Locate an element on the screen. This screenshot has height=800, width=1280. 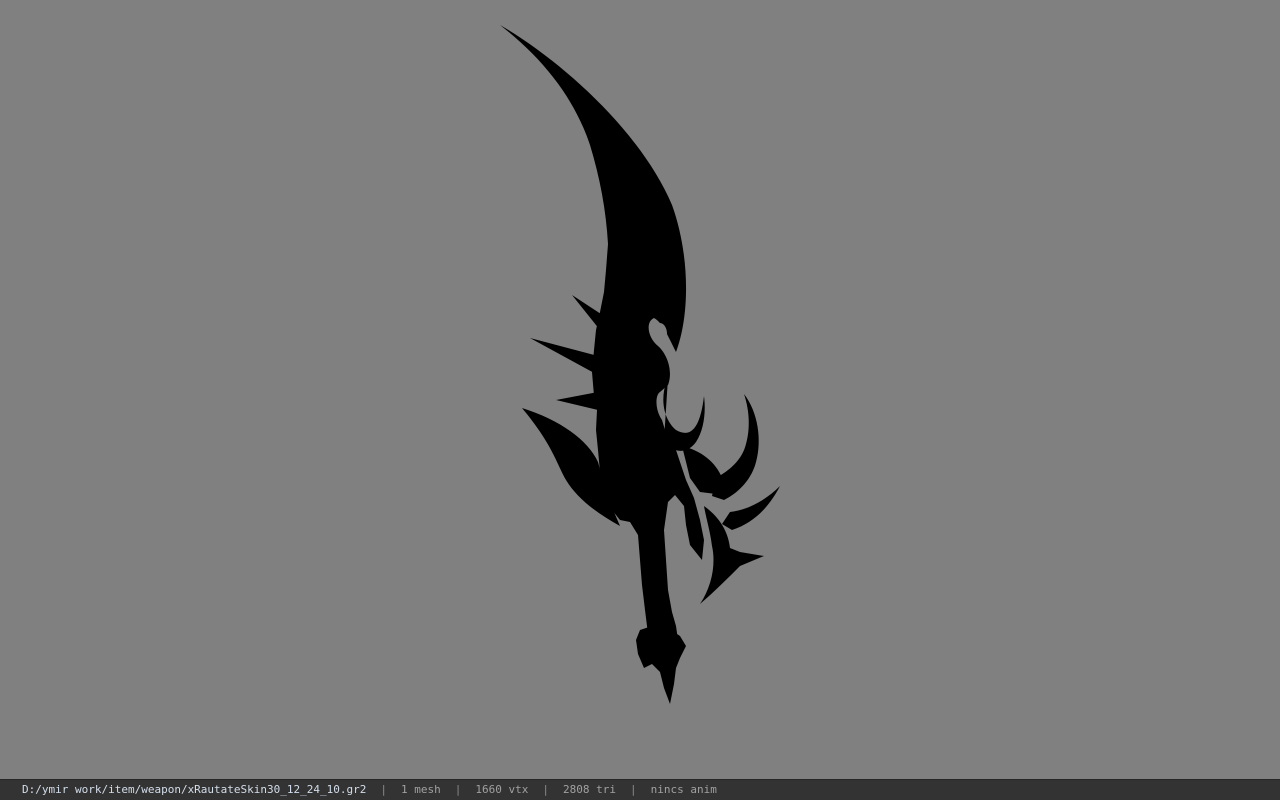
blade is located at coordinates (602, 332).